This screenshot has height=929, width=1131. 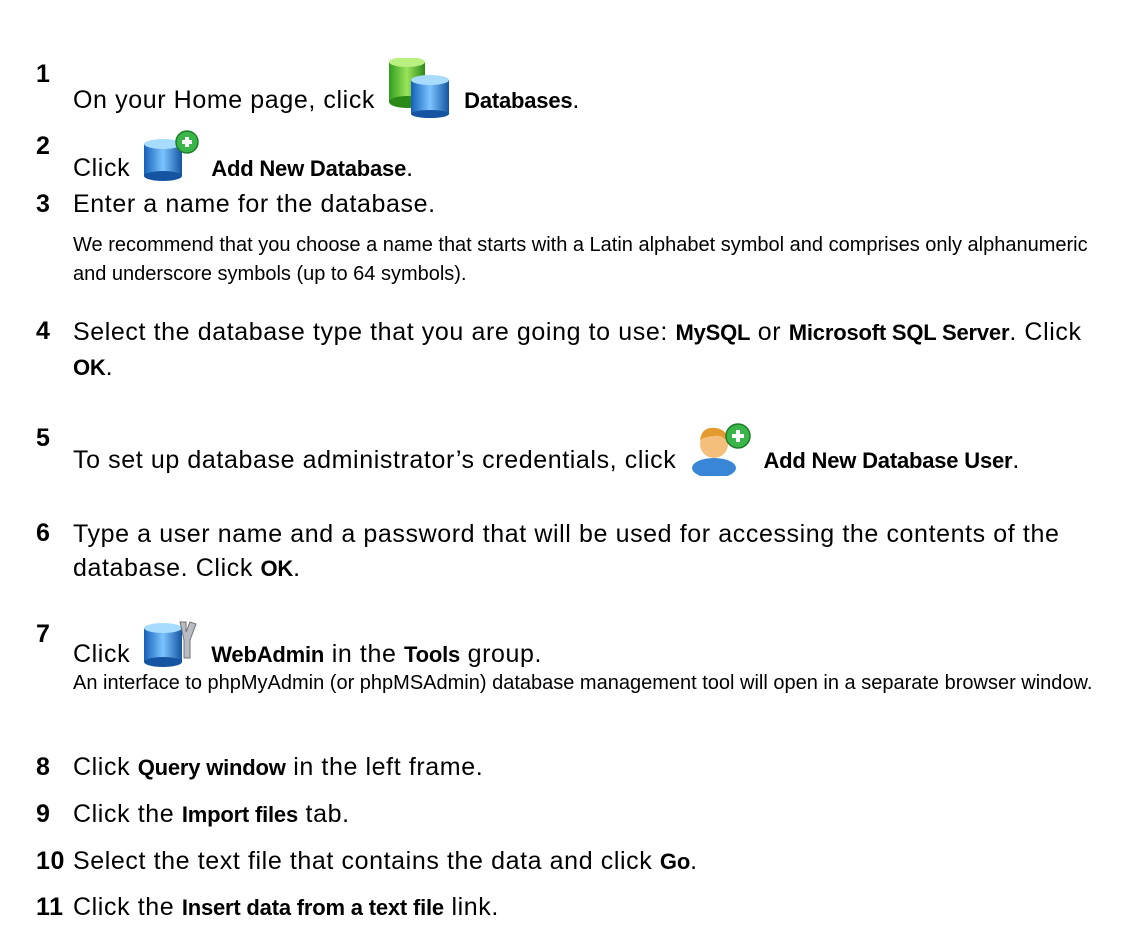 I want to click on add-new-database-label: Add New Database, so click(x=309, y=168).